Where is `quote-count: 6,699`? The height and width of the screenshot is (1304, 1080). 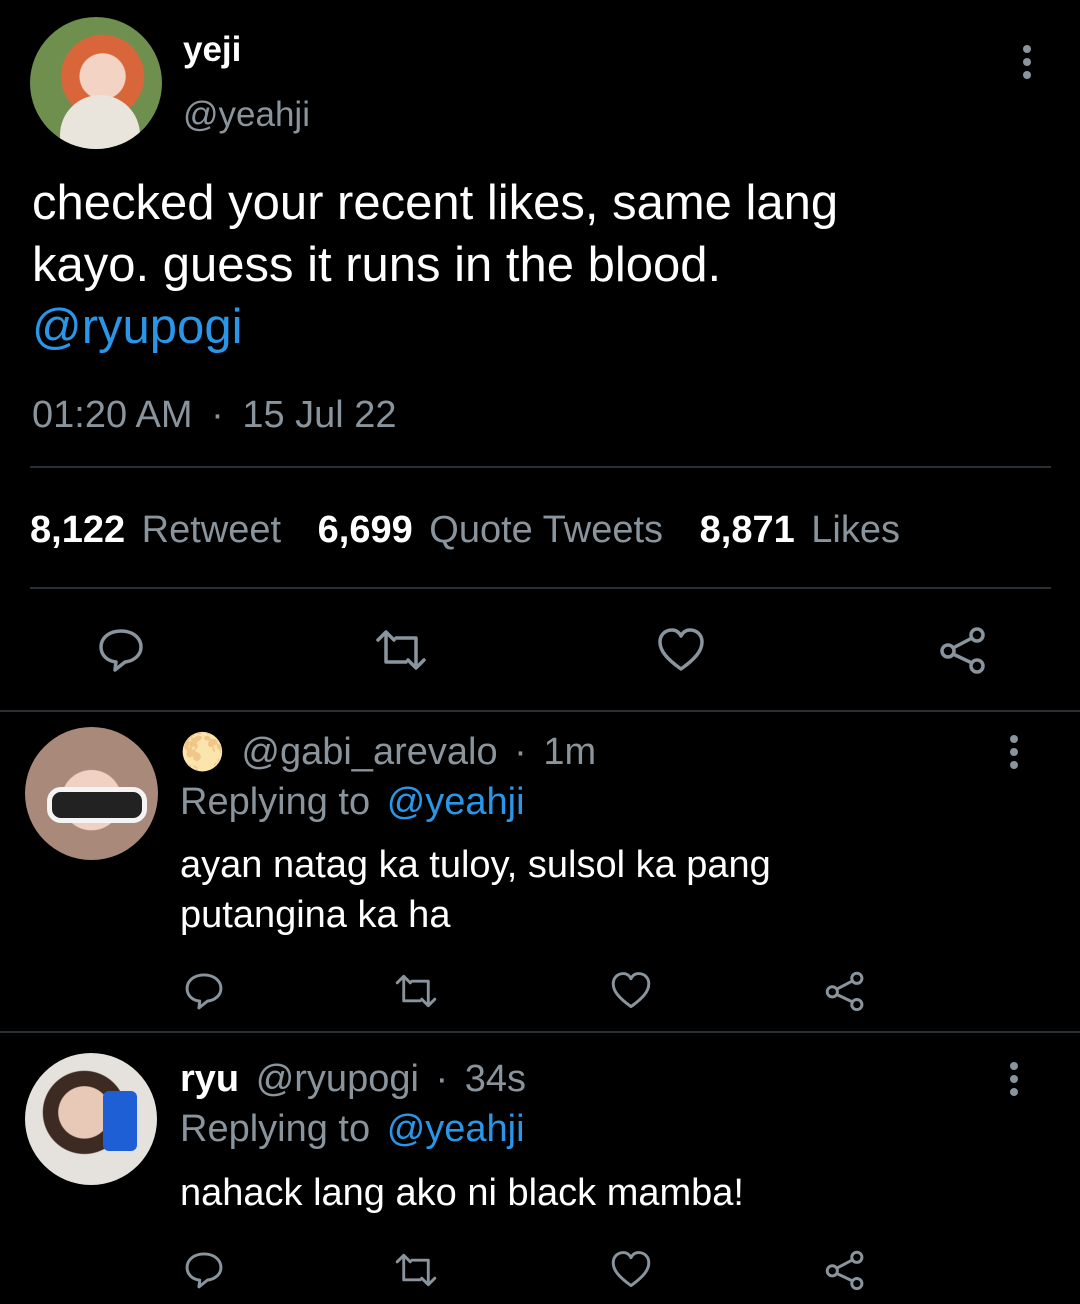 quote-count: 6,699 is located at coordinates (365, 530).